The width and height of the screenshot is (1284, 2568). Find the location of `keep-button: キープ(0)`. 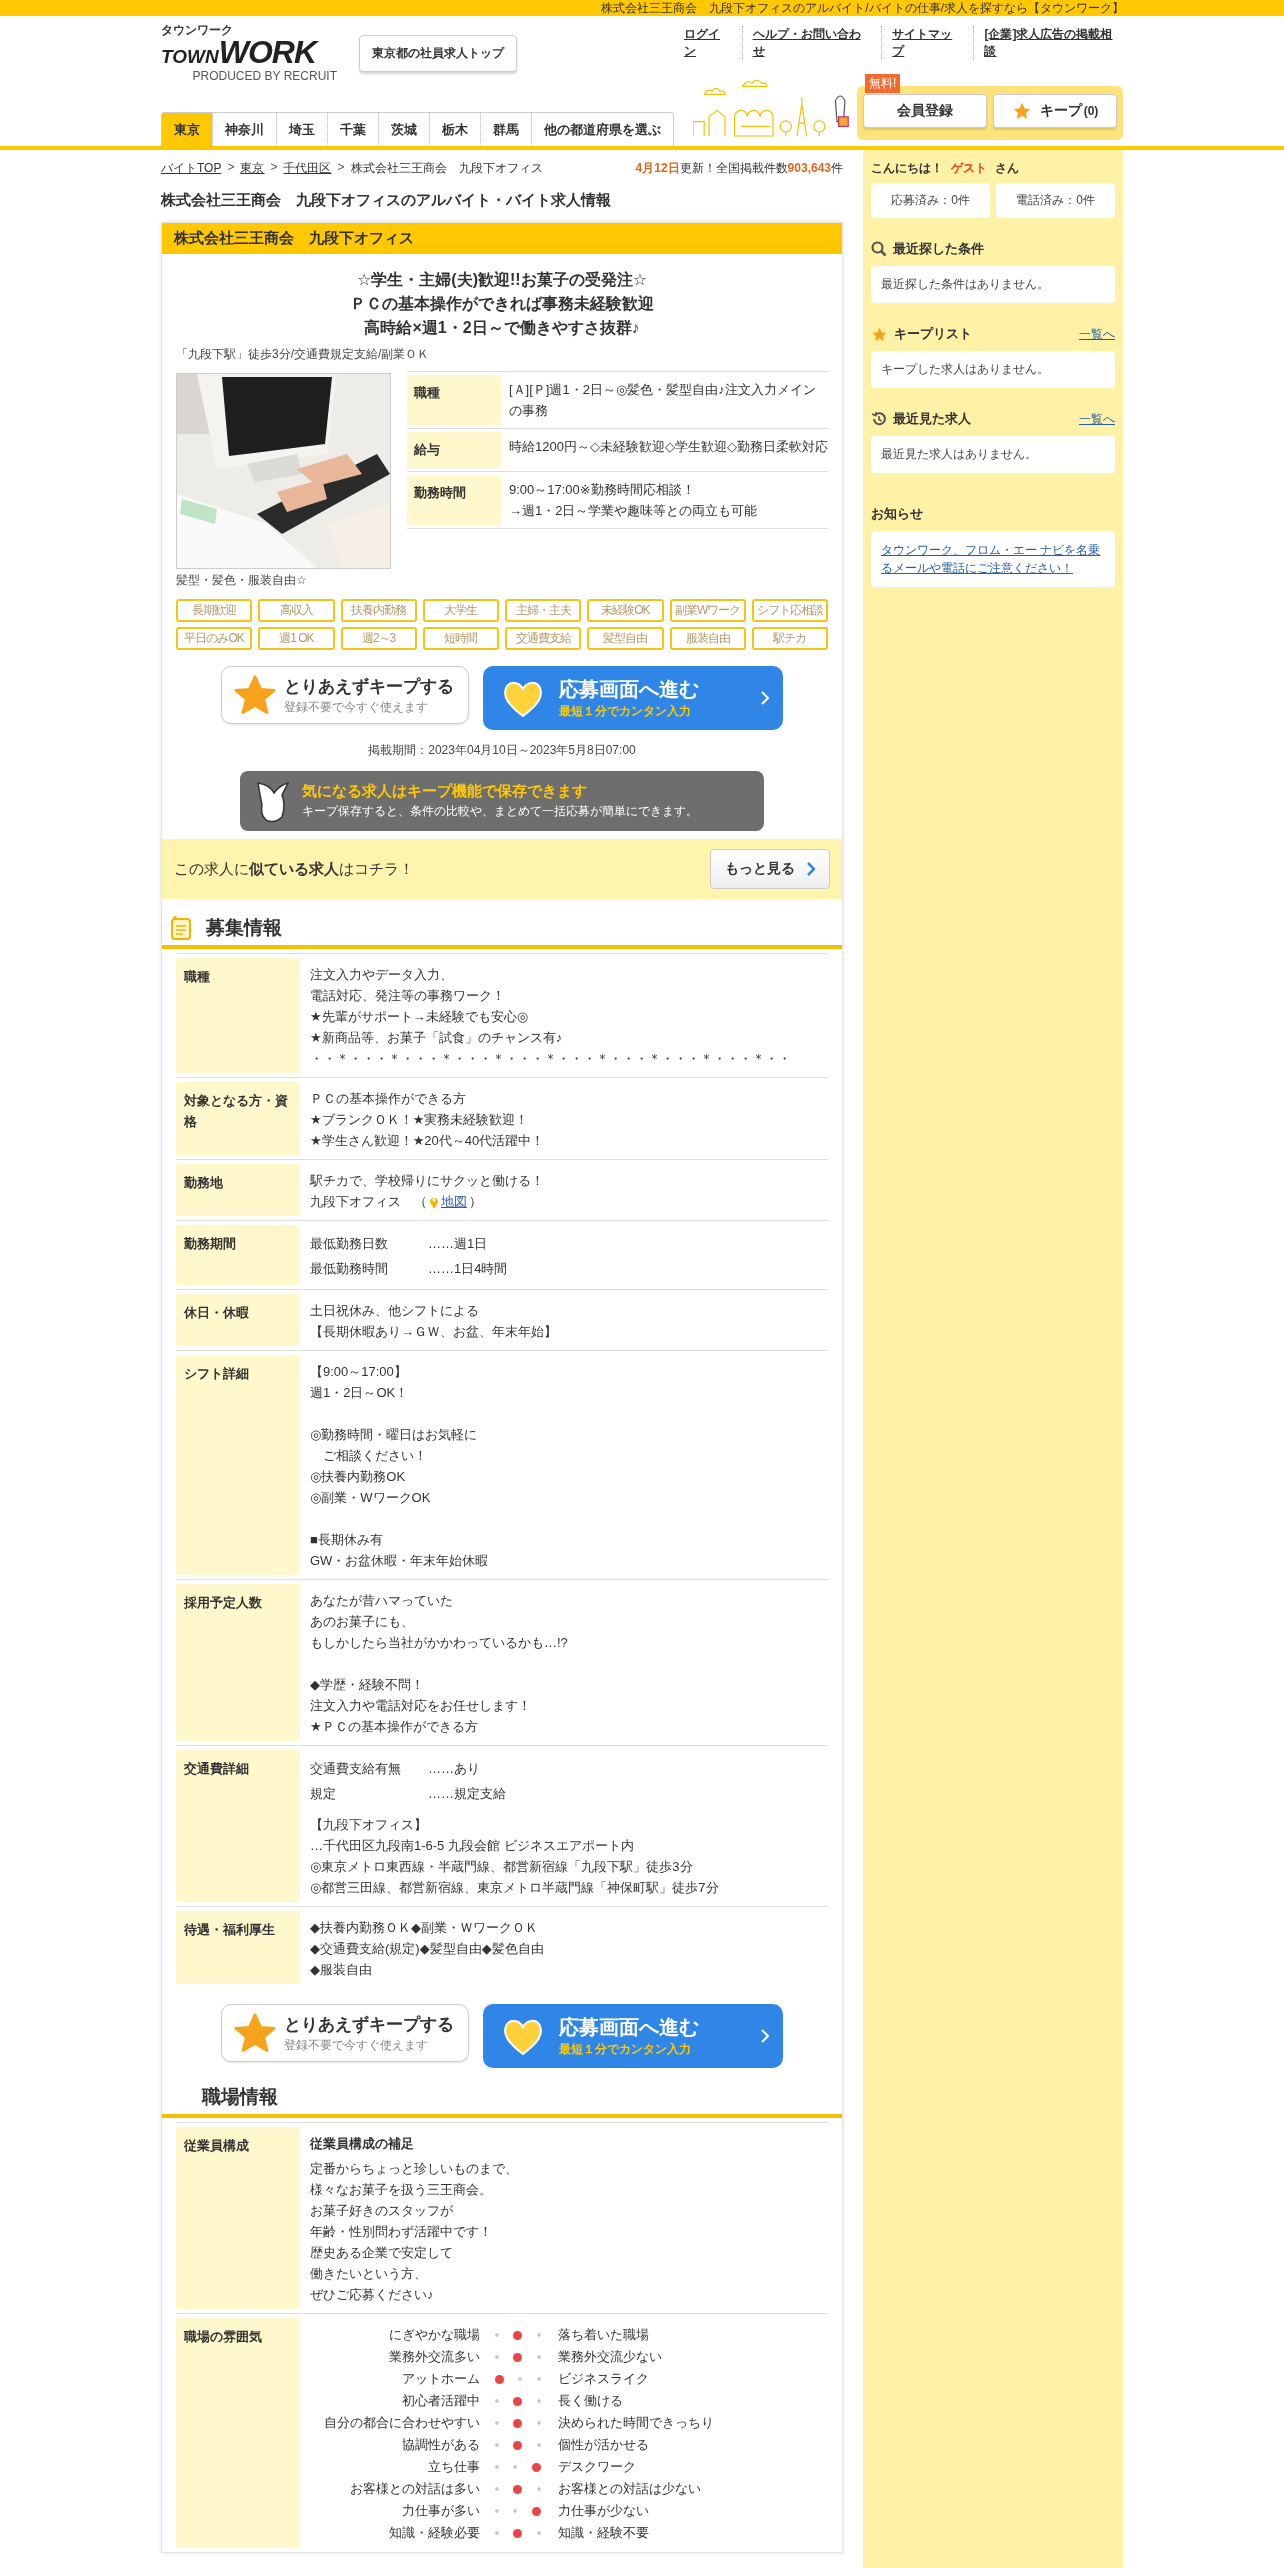

keep-button: キープ(0) is located at coordinates (1055, 111).